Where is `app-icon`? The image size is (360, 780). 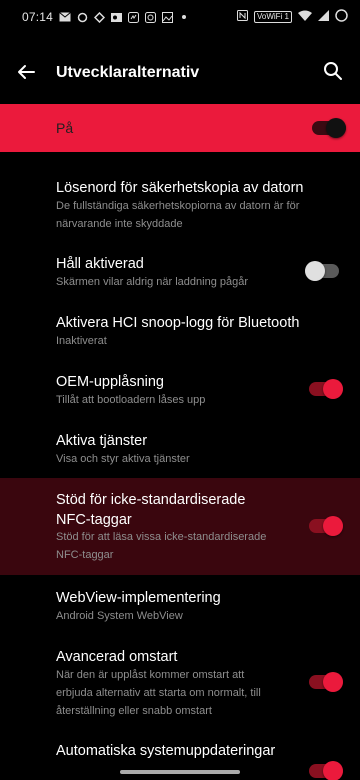
app-icon is located at coordinates (99, 17).